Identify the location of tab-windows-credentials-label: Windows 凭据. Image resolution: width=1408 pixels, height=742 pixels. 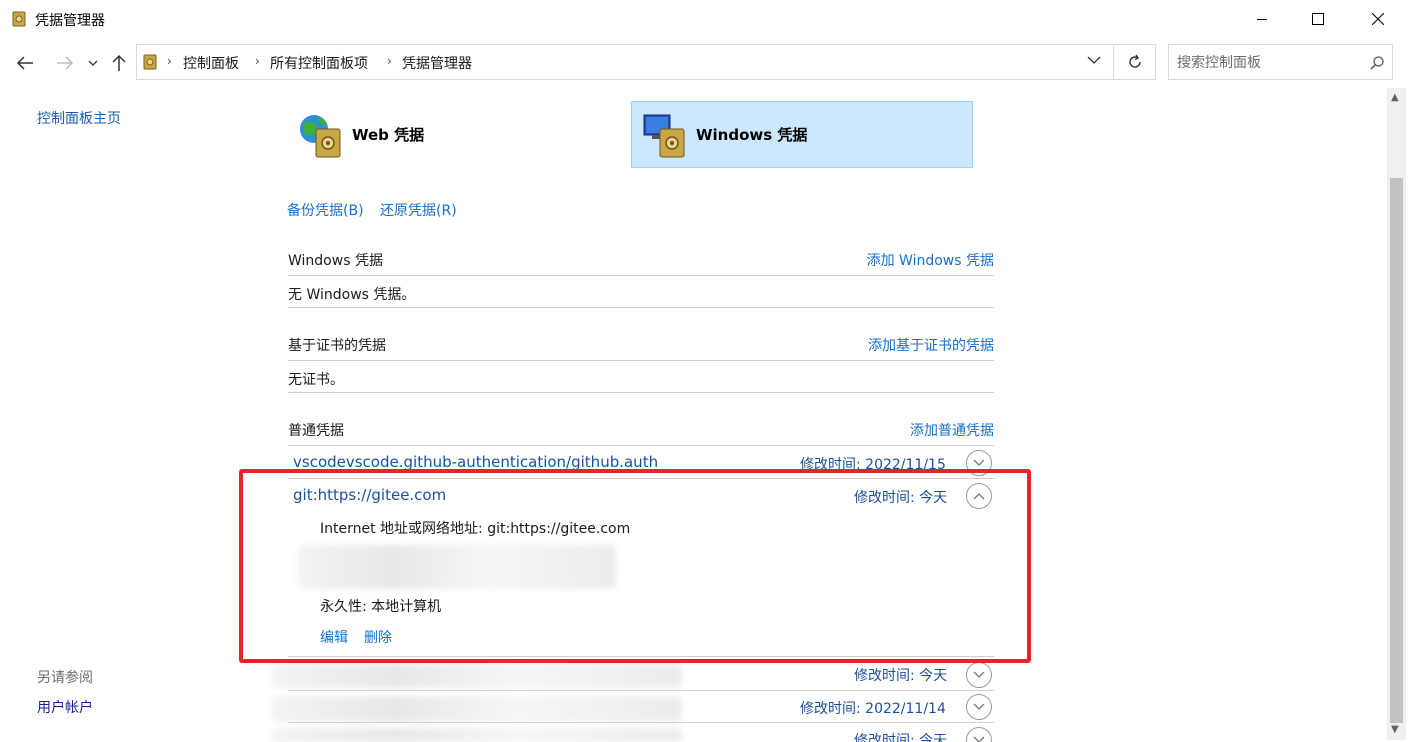
(752, 135).